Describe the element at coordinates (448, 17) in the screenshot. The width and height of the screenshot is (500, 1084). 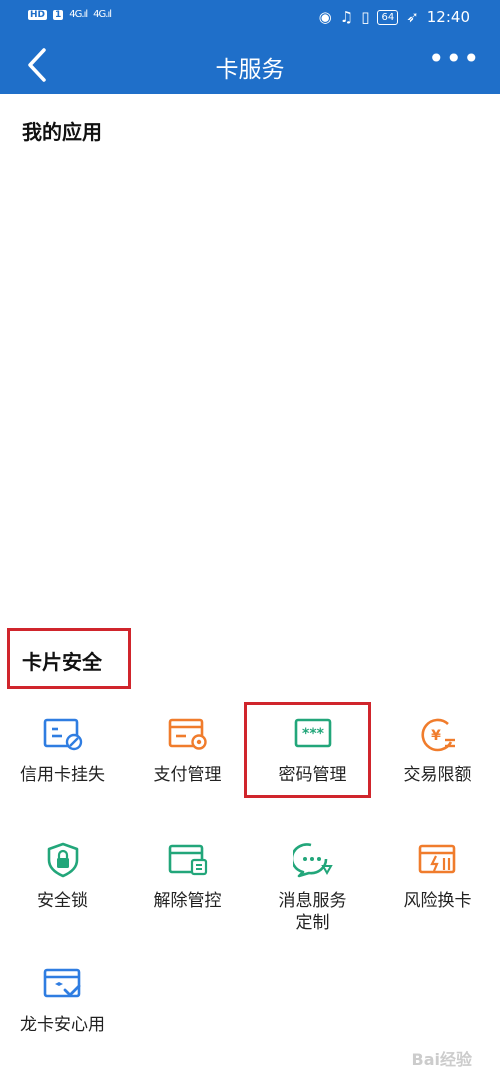
I see `clock-time: 12:40` at that location.